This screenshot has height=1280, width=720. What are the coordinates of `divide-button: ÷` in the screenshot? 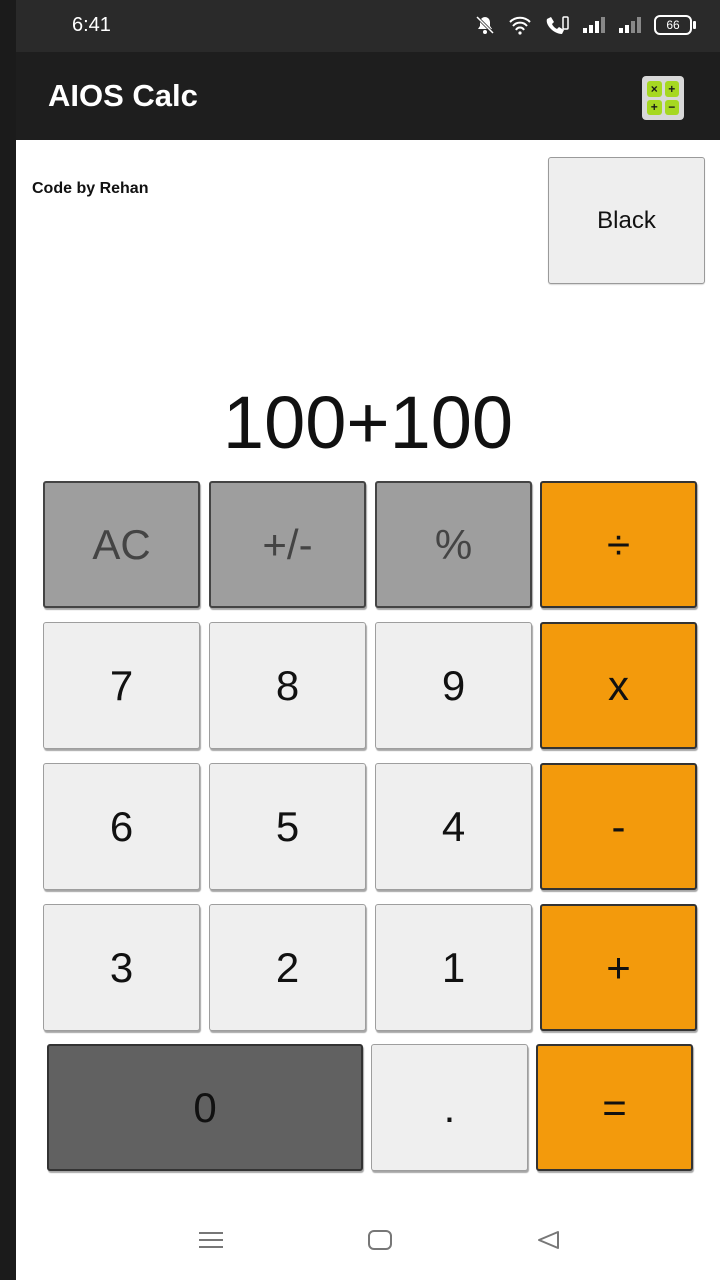 It's located at (618, 544).